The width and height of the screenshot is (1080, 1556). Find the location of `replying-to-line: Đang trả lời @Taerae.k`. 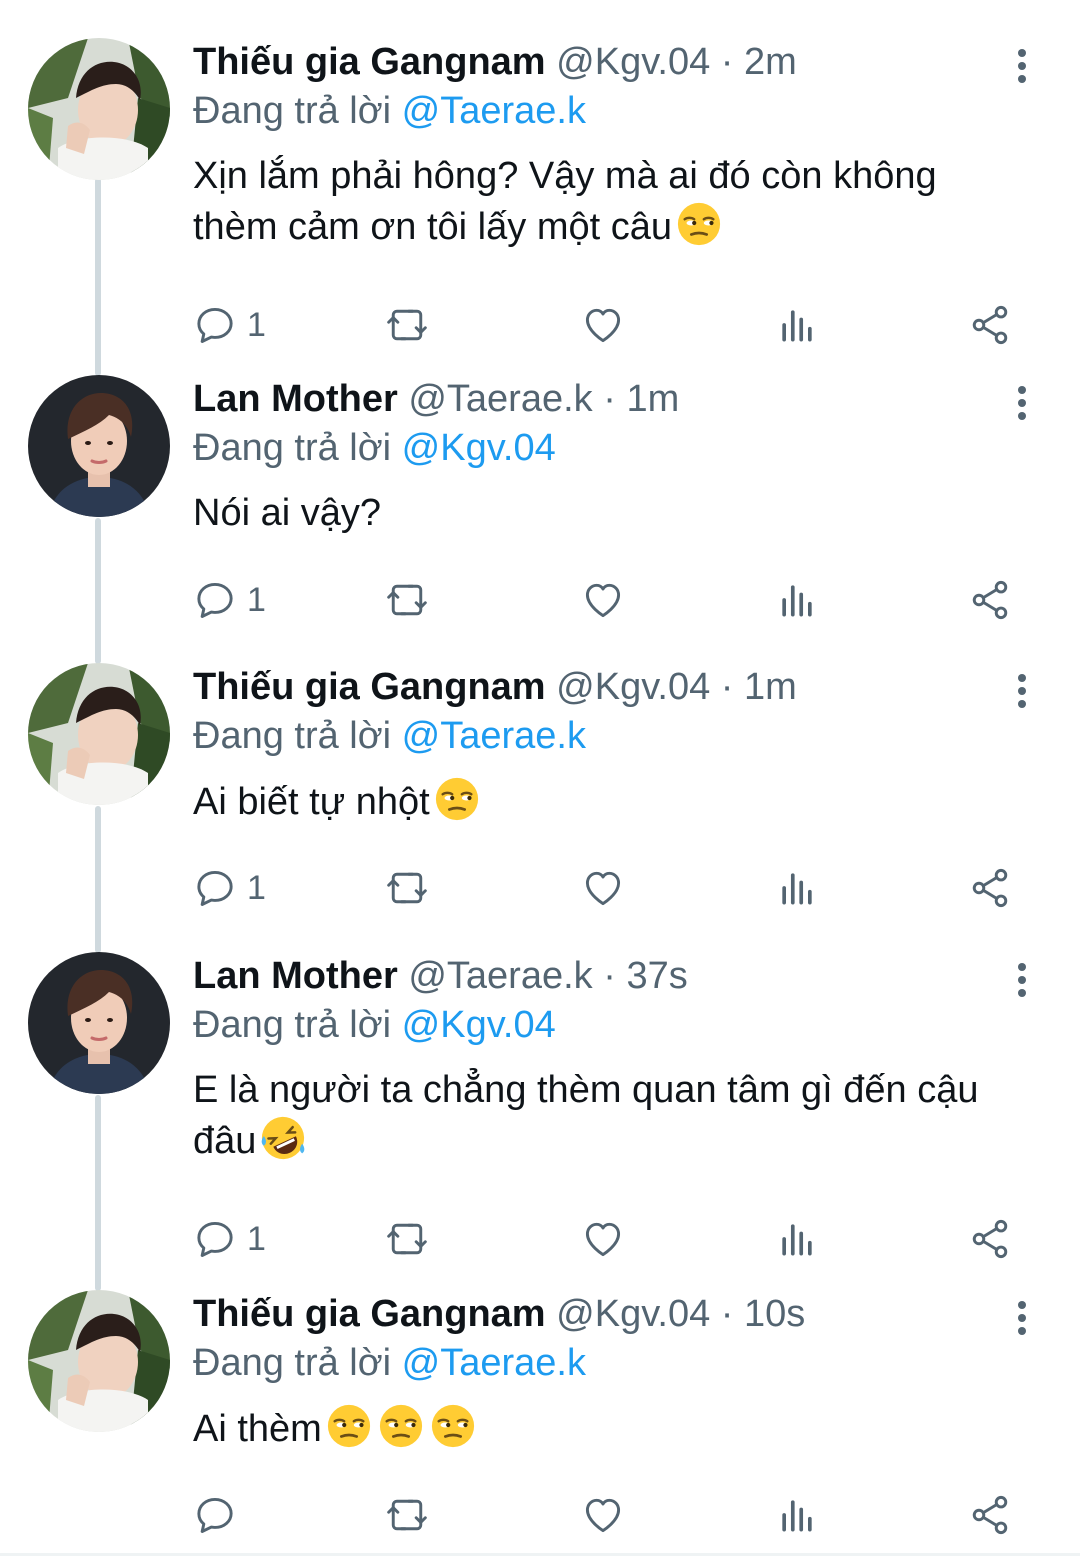

replying-to-line: Đang trả lời @Taerae.k is located at coordinates (616, 1363).